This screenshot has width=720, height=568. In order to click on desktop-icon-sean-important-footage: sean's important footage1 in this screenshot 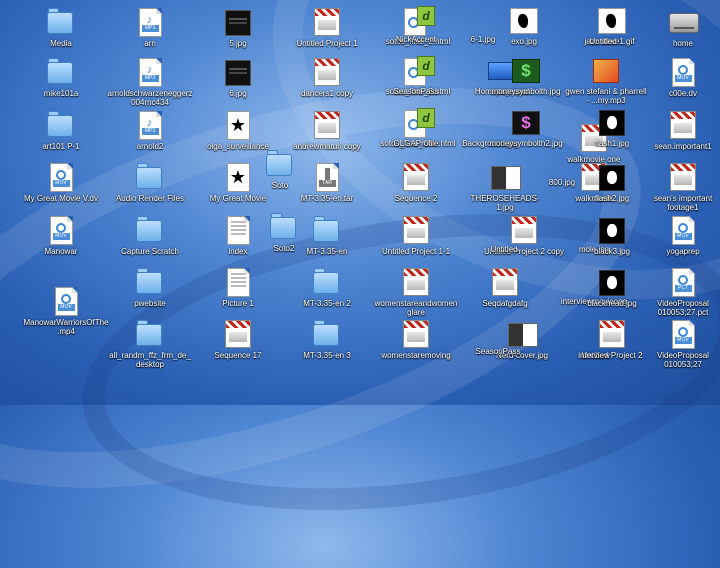, I will do `click(680, 187)`.